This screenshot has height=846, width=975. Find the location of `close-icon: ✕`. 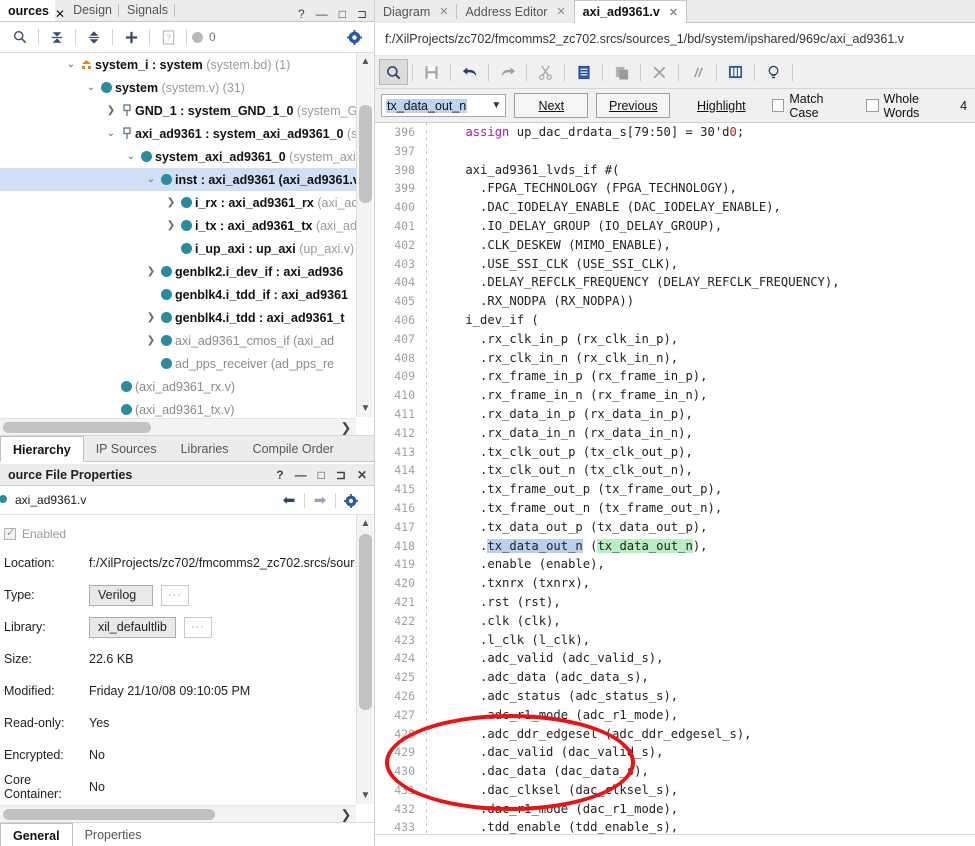

close-icon: ✕ is located at coordinates (362, 475).